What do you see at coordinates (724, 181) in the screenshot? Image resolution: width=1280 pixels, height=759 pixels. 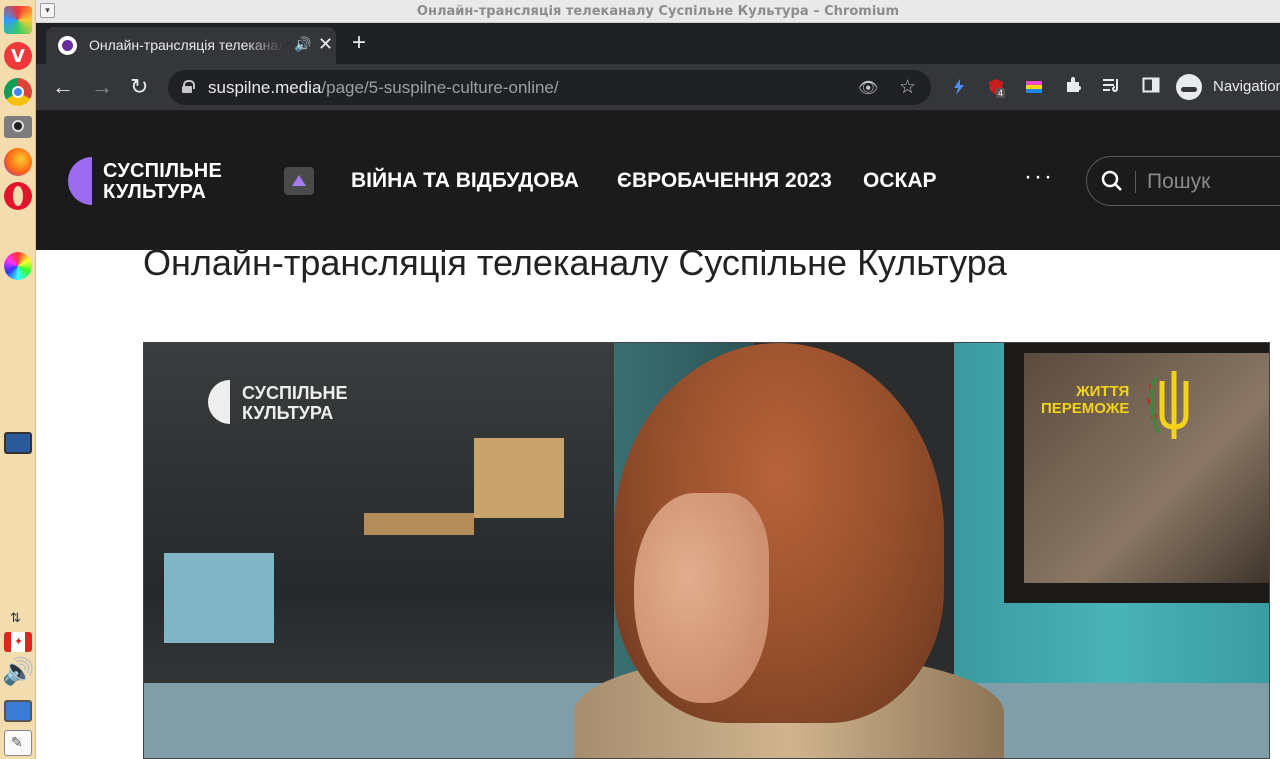 I see `nav-link-eurovision: ЄВРОБАЧЕННЯ 2023` at bounding box center [724, 181].